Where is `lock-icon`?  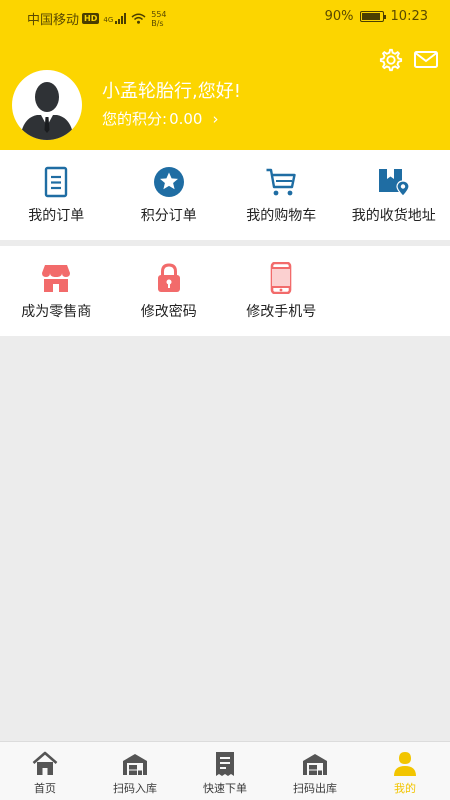 lock-icon is located at coordinates (168, 277).